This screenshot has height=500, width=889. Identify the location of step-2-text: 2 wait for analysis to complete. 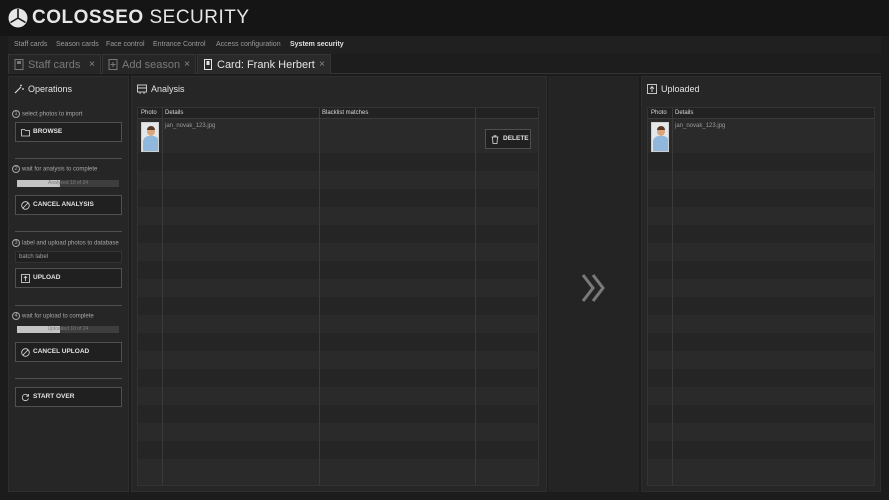
(54, 170).